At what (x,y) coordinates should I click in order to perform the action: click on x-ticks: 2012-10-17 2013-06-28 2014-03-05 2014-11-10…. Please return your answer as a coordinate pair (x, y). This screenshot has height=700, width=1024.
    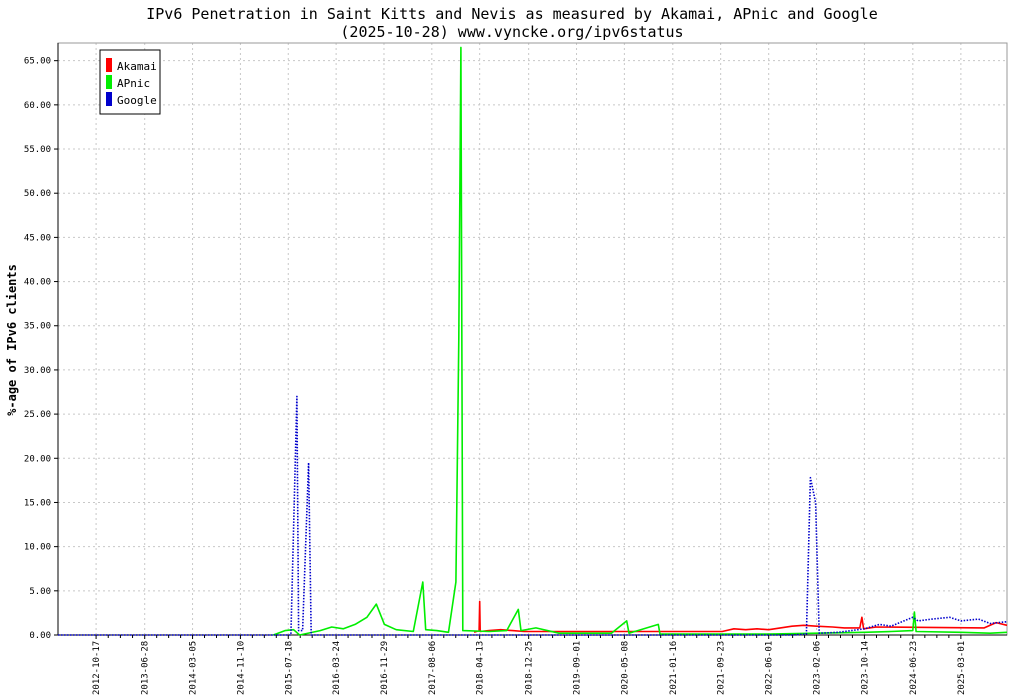
    Looking at the image, I should click on (529, 665).